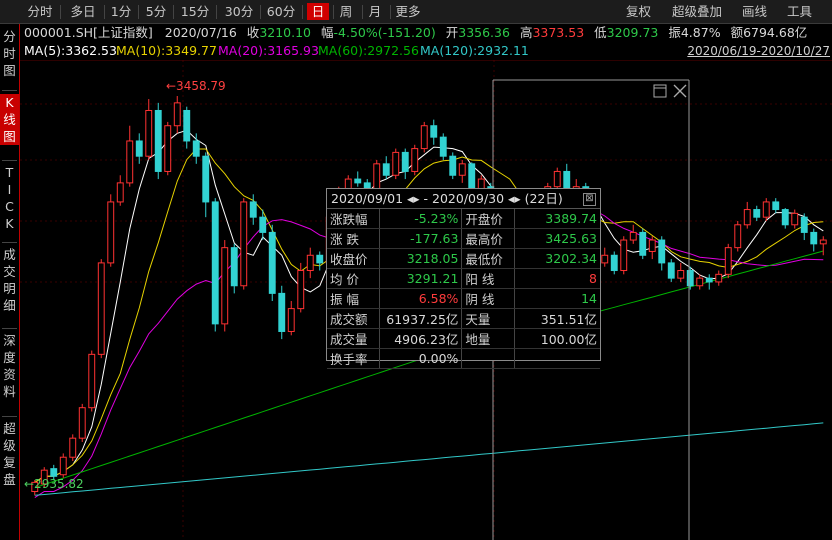 This screenshot has height=540, width=832. I want to click on tool-button-2: 画线, so click(754, 11).